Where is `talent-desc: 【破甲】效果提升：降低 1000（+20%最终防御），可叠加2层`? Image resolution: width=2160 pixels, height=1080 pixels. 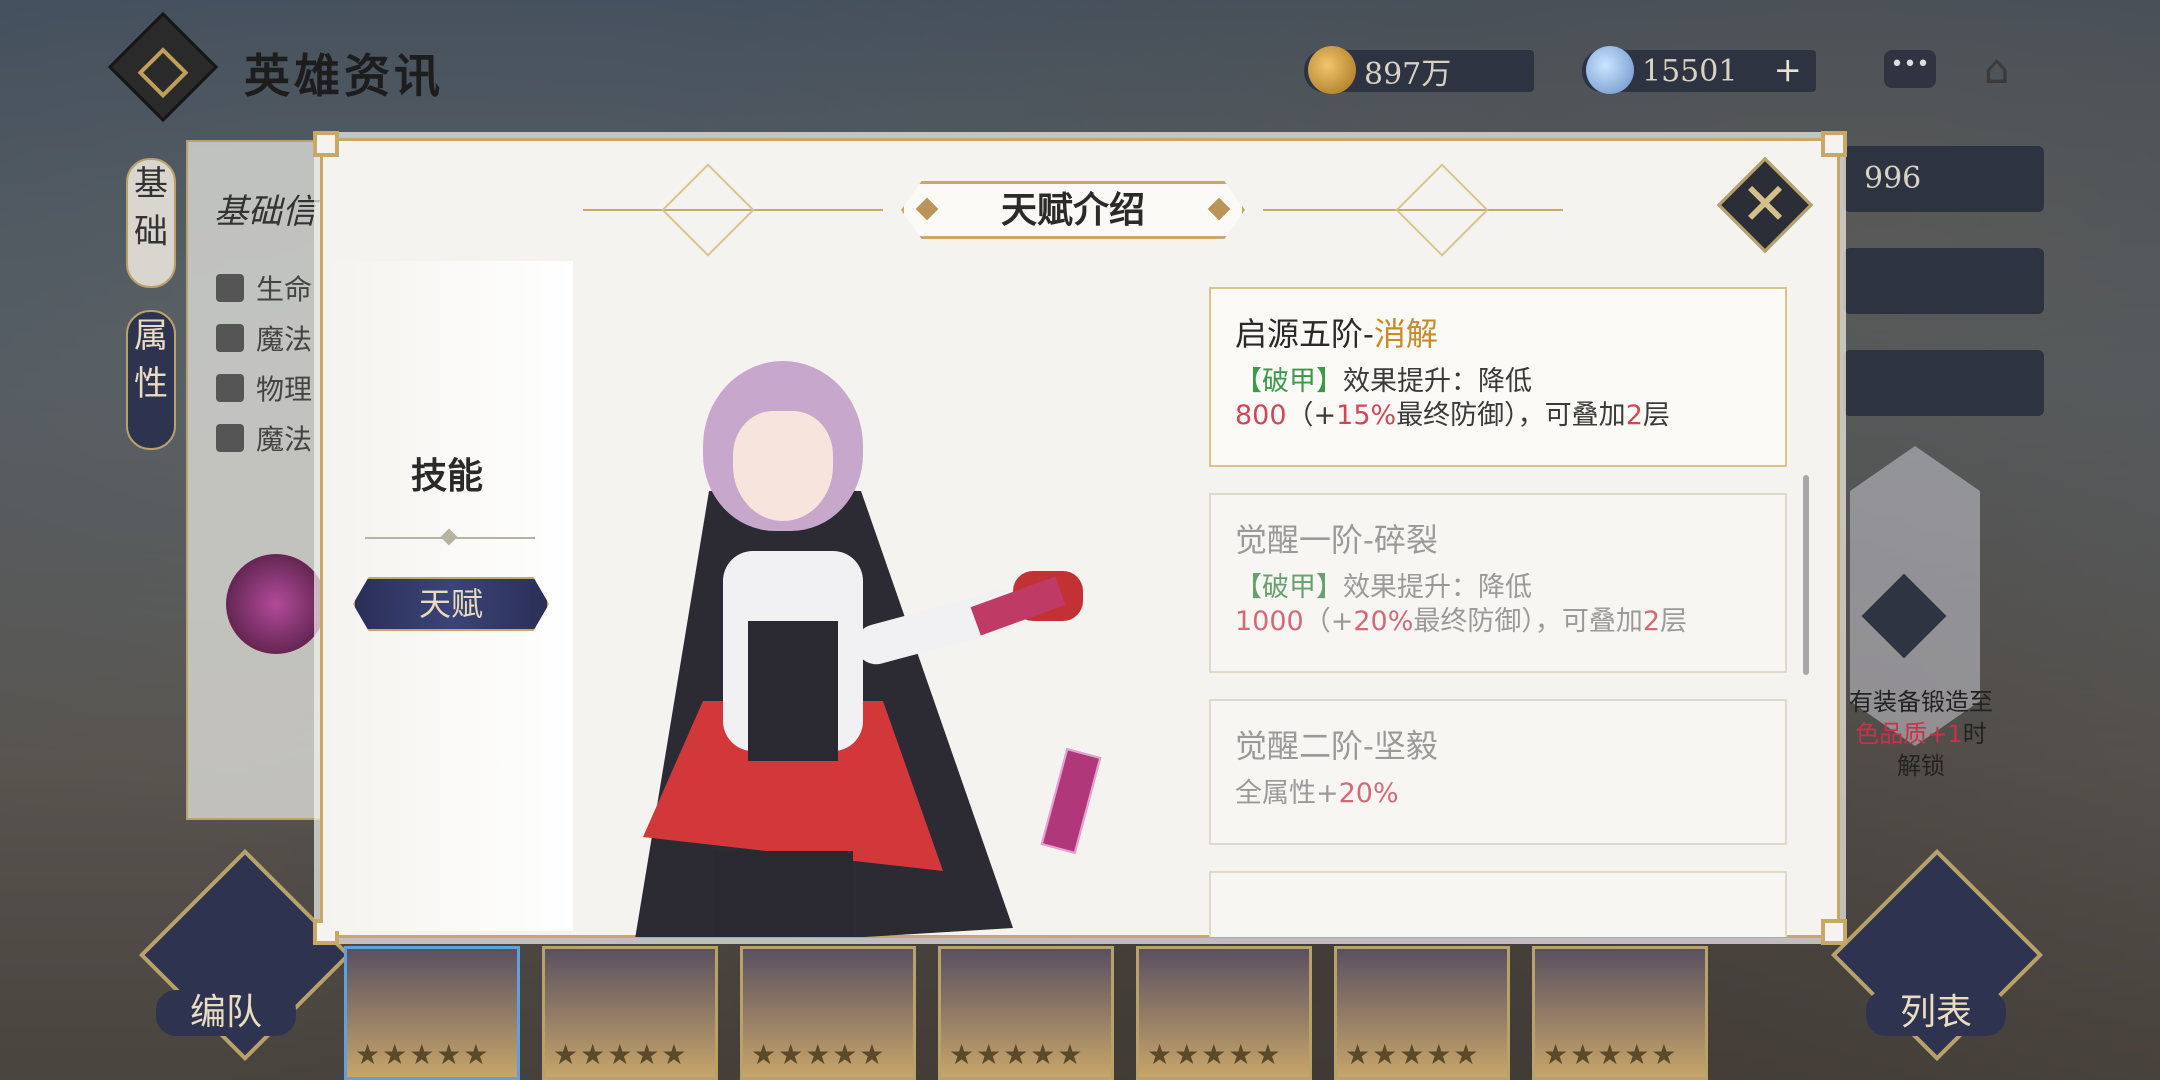 talent-desc: 【破甲】效果提升：降低 1000（+20%最终防御），可叠加2层 is located at coordinates (1498, 605).